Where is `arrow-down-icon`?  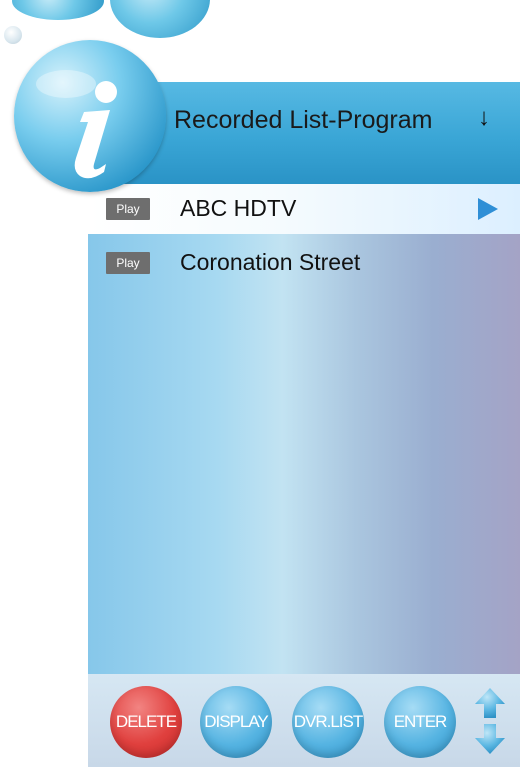
arrow-down-icon is located at coordinates (490, 738).